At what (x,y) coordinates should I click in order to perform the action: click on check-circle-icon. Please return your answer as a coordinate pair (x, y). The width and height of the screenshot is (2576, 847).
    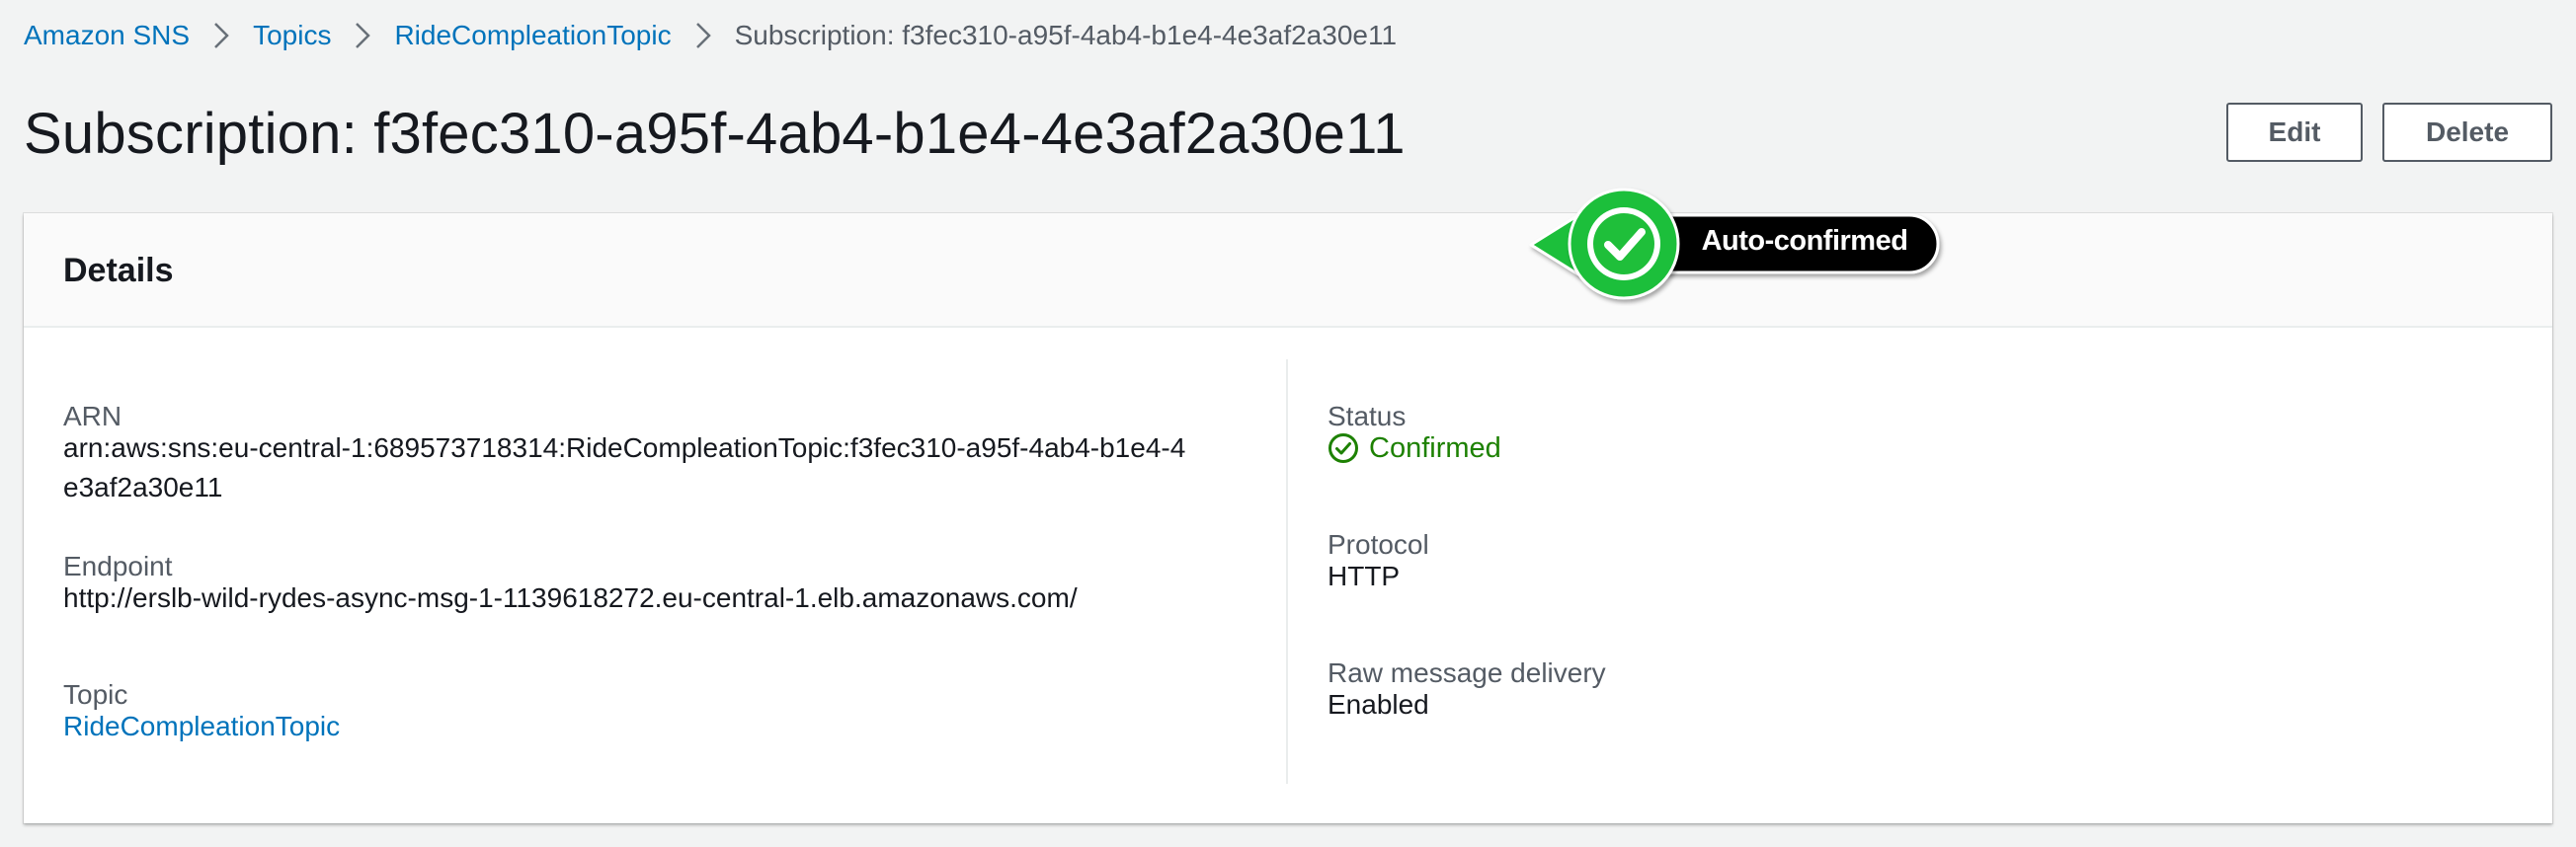
    Looking at the image, I should click on (1343, 448).